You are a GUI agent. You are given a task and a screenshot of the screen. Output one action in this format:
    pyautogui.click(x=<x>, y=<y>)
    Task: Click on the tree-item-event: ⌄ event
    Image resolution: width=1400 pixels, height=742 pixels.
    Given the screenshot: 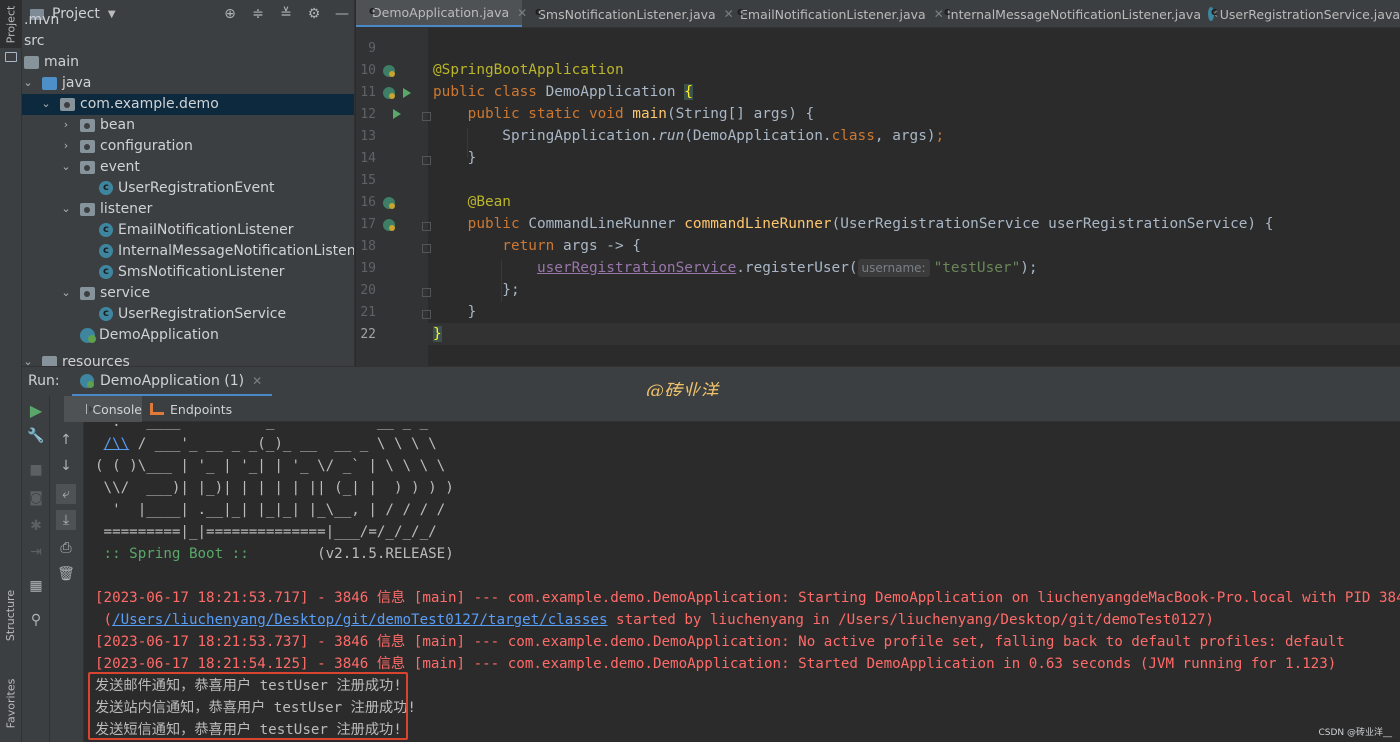 What is the action you would take?
    pyautogui.click(x=188, y=167)
    